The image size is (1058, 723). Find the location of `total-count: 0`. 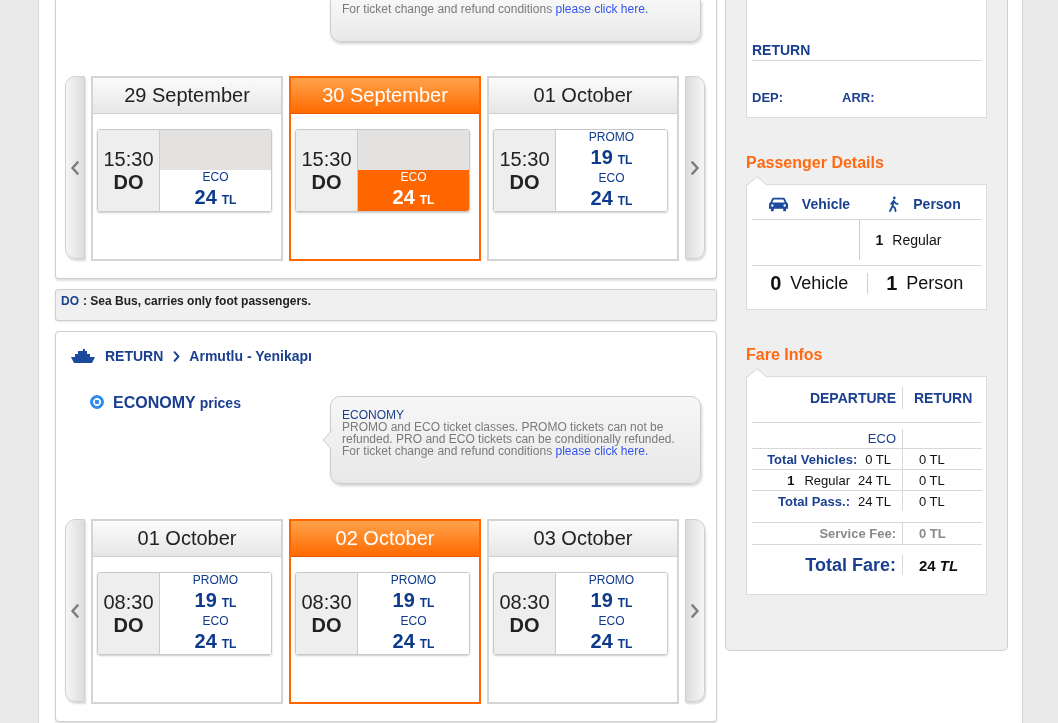

total-count: 0 is located at coordinates (776, 283).